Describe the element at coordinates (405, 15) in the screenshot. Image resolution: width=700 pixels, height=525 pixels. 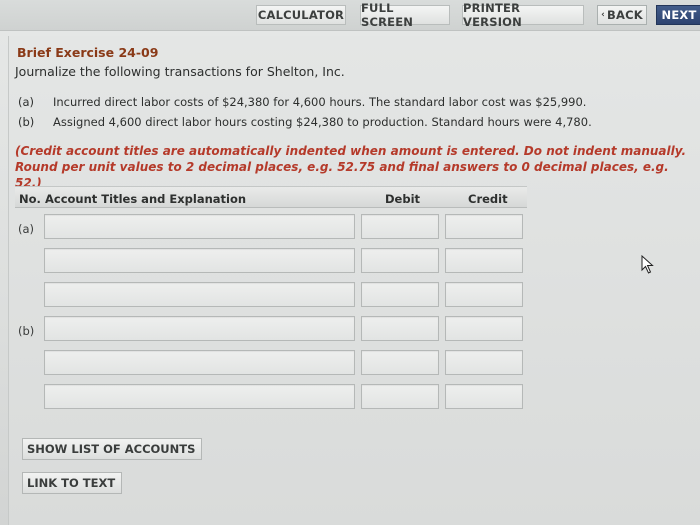
I see `full-screen-button: FULL SCREEN` at that location.